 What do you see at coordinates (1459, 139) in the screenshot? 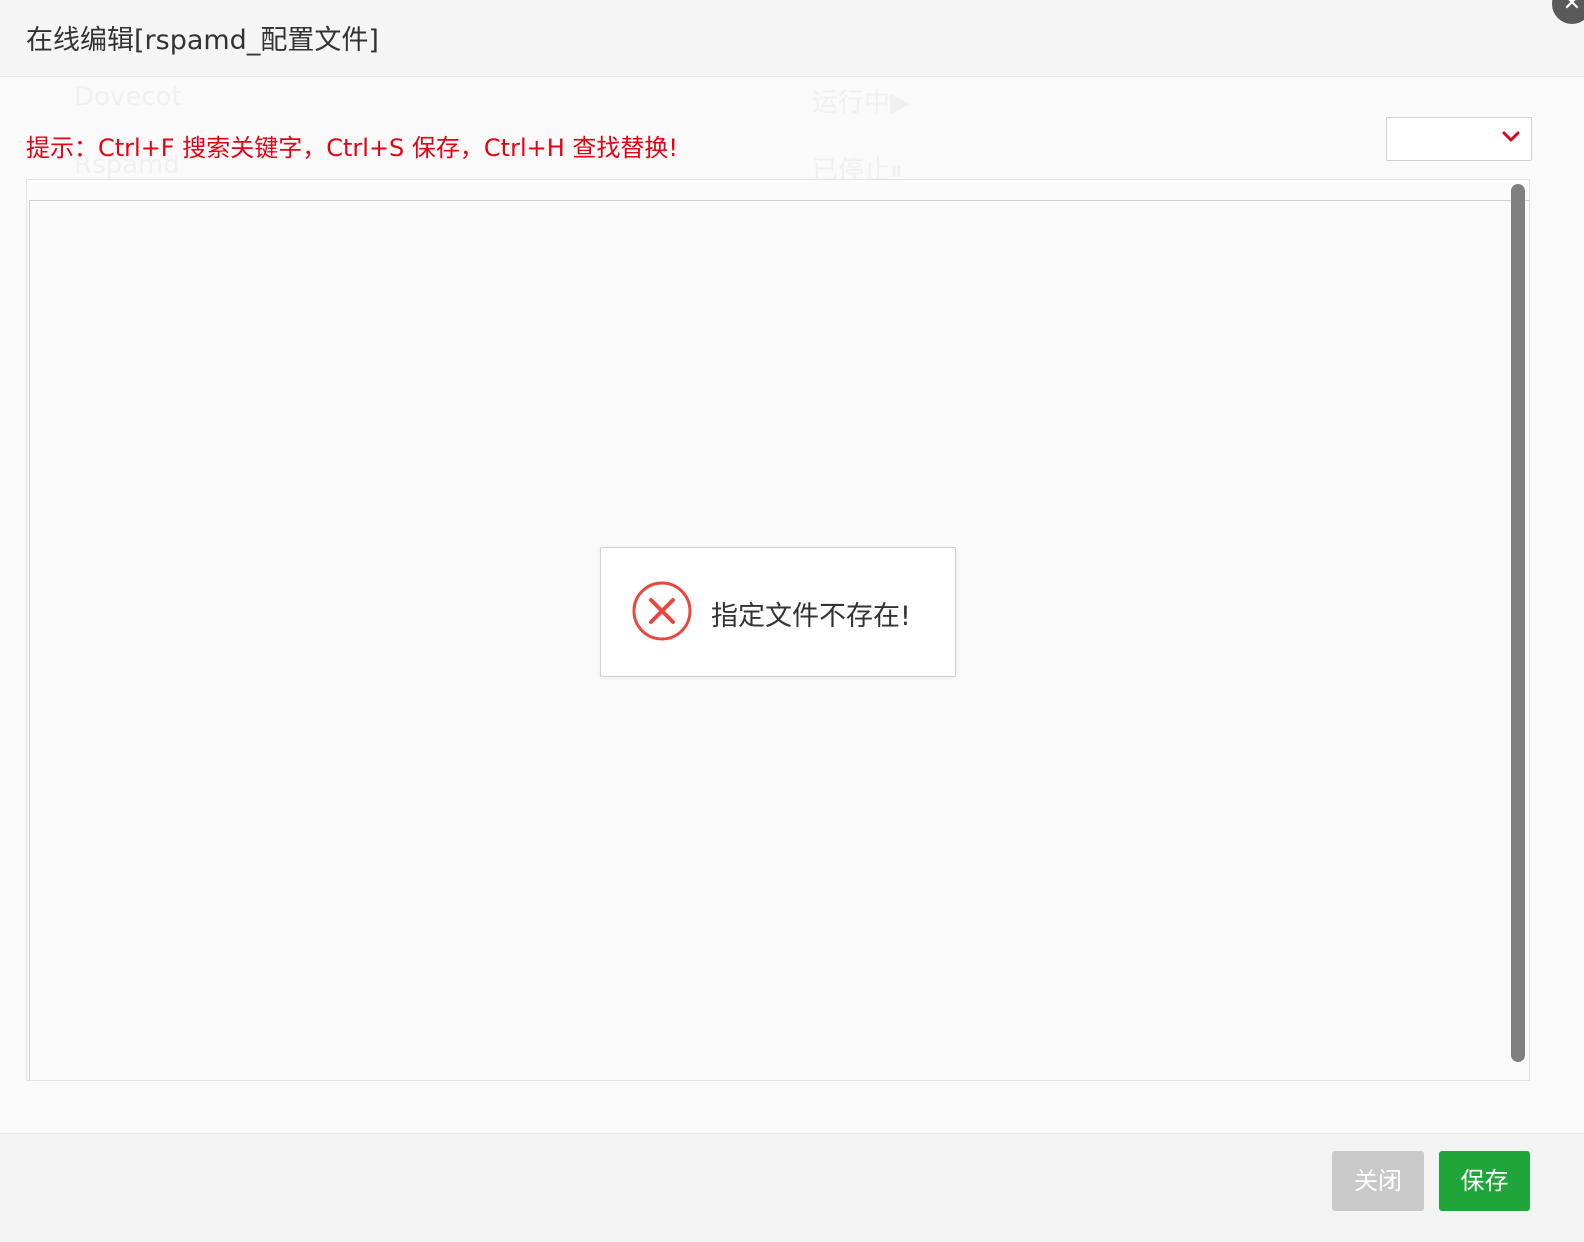
I see `encoding-select` at bounding box center [1459, 139].